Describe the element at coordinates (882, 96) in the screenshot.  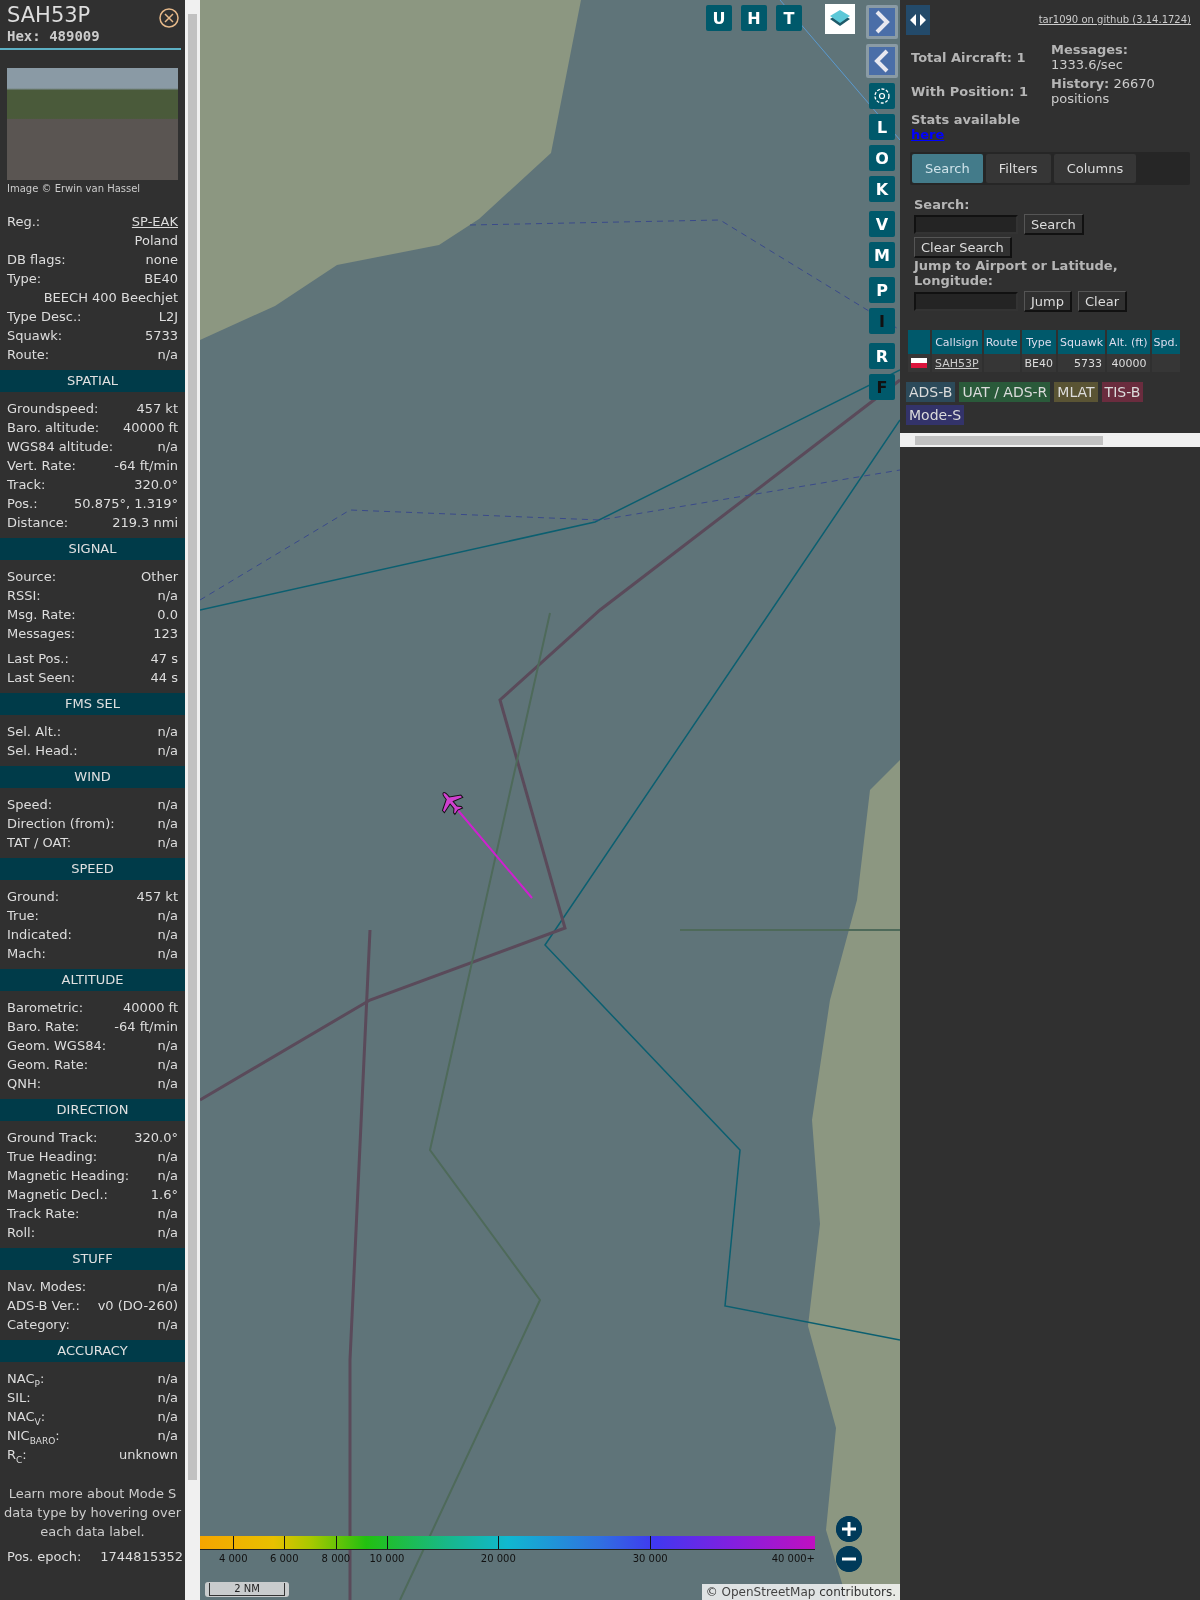
I see `settings-icon` at that location.